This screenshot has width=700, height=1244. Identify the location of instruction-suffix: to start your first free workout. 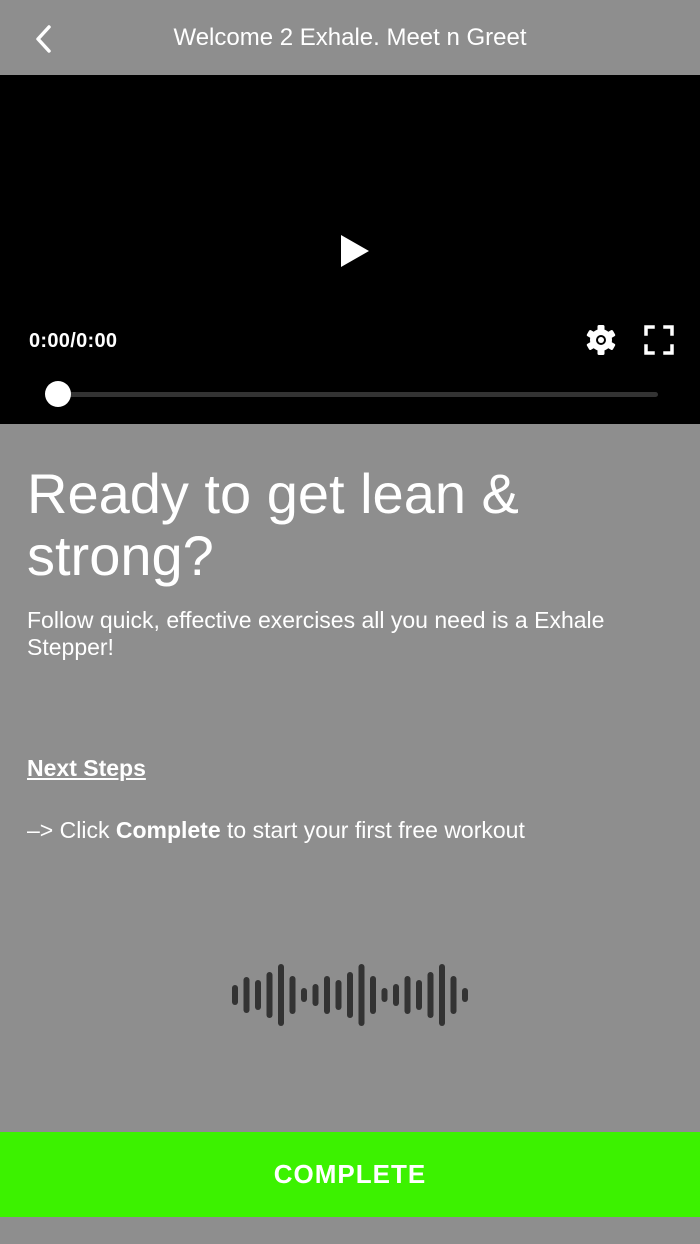
(372, 830).